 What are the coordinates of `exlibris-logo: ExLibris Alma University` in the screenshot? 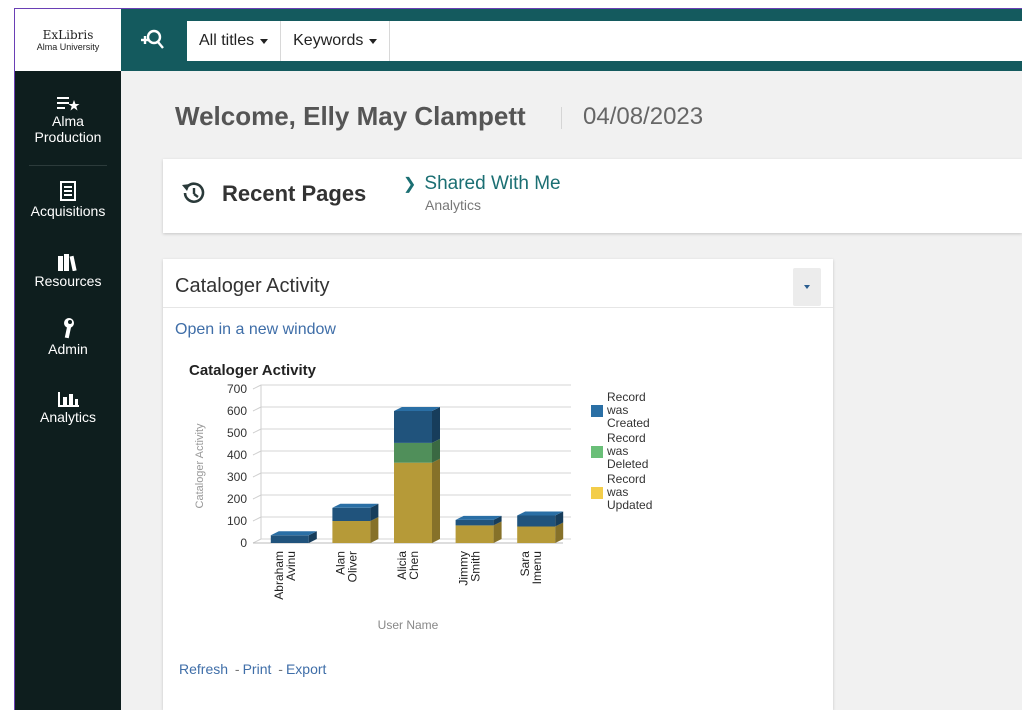 It's located at (68, 40).